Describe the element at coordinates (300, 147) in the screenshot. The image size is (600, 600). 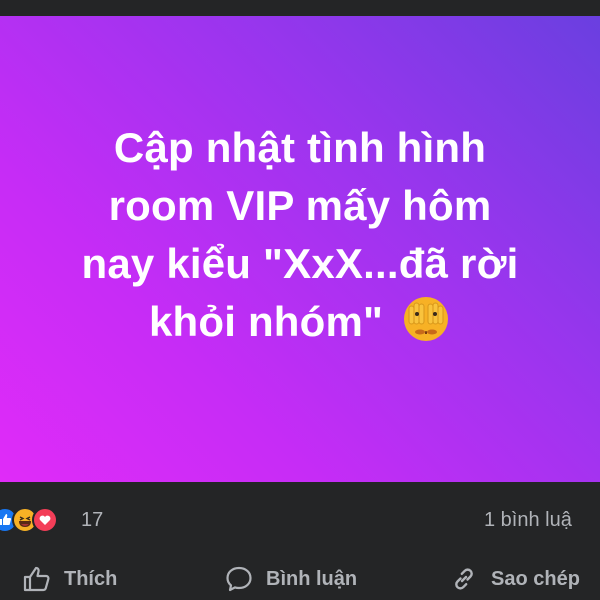
I see `post-text-line-1: Cập nhật tình hình` at that location.